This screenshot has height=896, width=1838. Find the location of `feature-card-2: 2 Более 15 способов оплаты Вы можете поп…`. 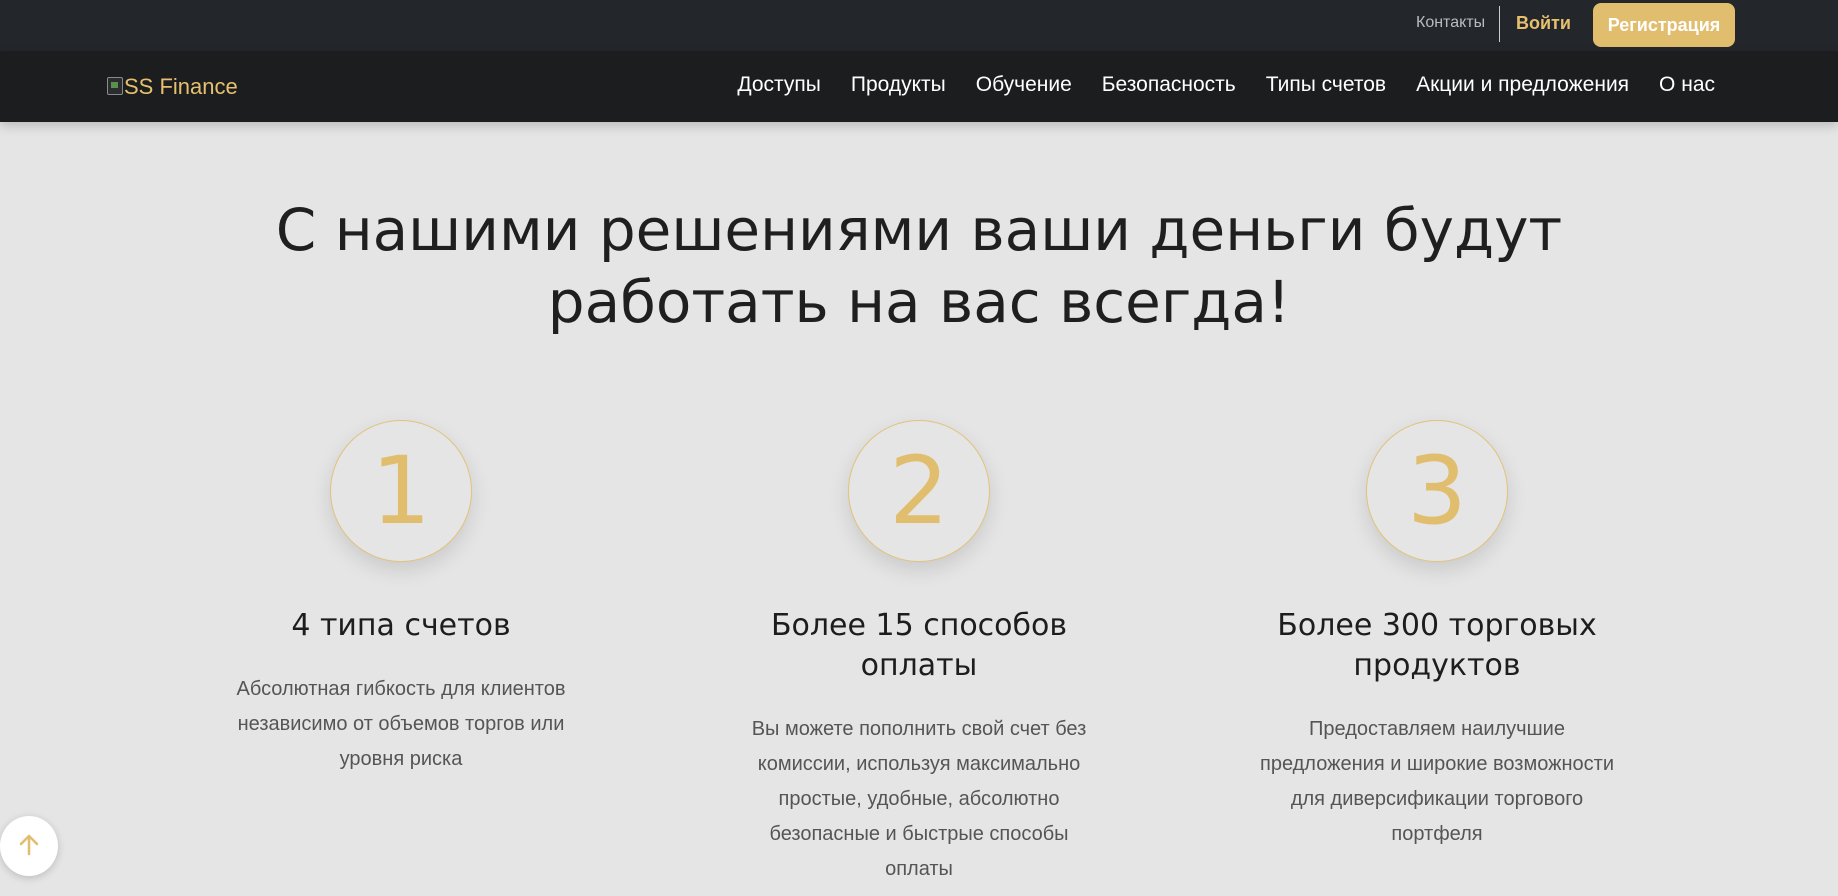

feature-card-2: 2 Более 15 способов оплаты Вы можете поп… is located at coordinates (919, 653).